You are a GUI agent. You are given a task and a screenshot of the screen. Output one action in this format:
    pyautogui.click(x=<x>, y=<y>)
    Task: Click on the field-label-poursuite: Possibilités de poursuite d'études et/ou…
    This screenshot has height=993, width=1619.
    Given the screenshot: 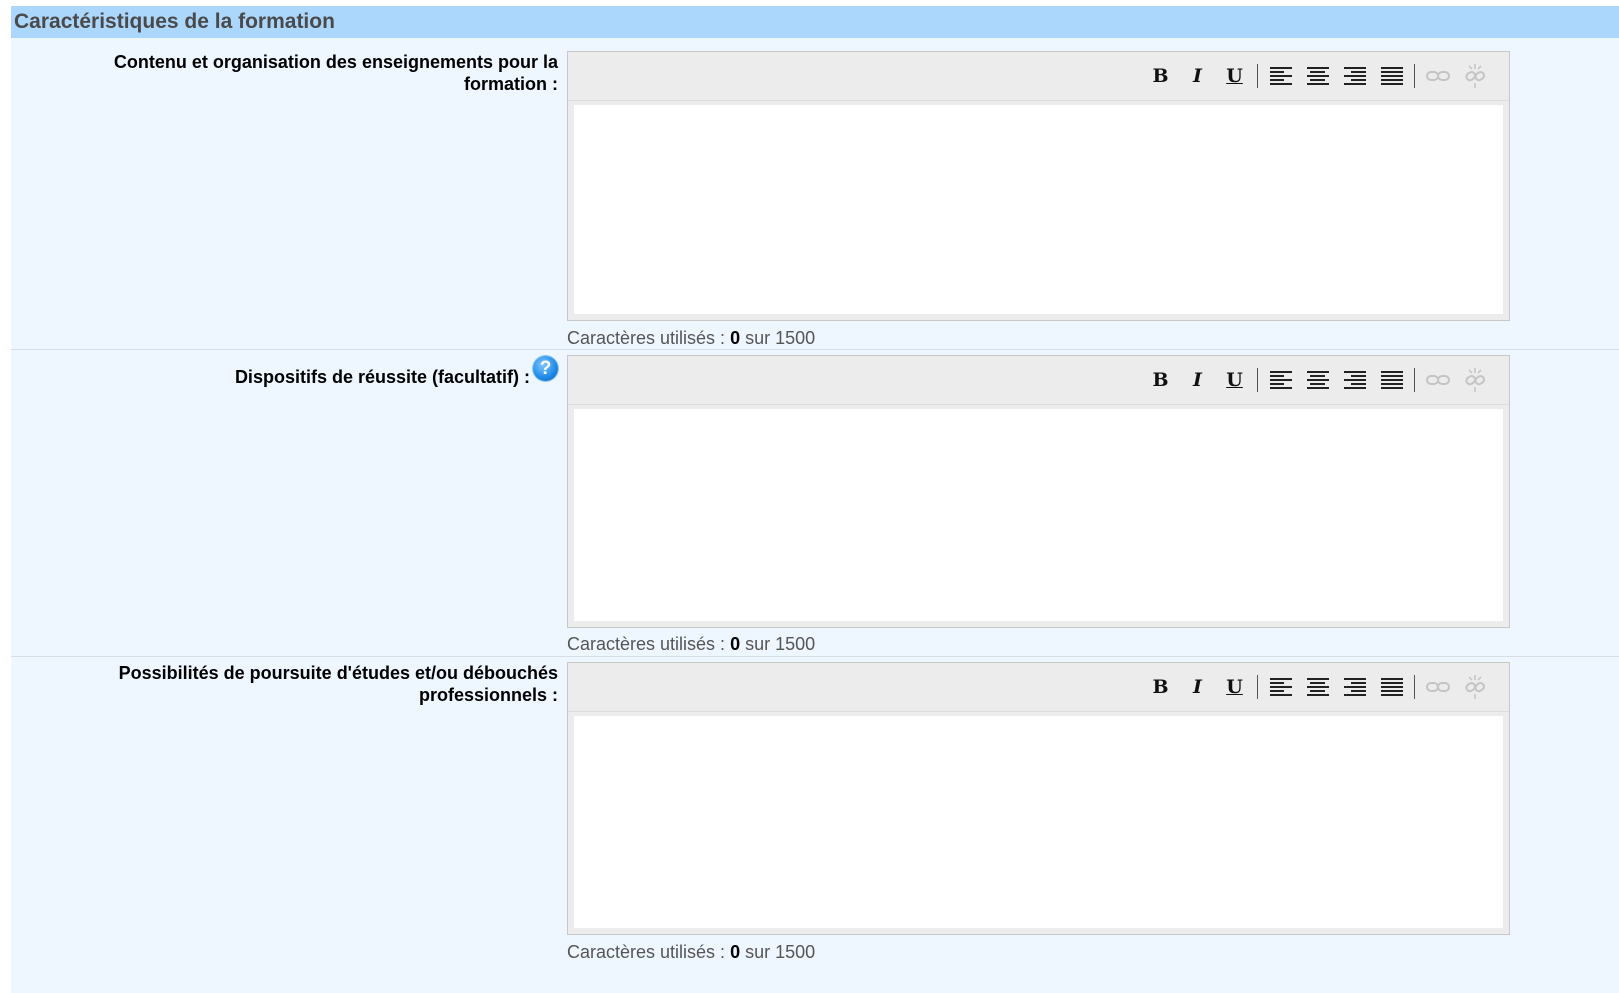 What is the action you would take?
    pyautogui.click(x=338, y=684)
    